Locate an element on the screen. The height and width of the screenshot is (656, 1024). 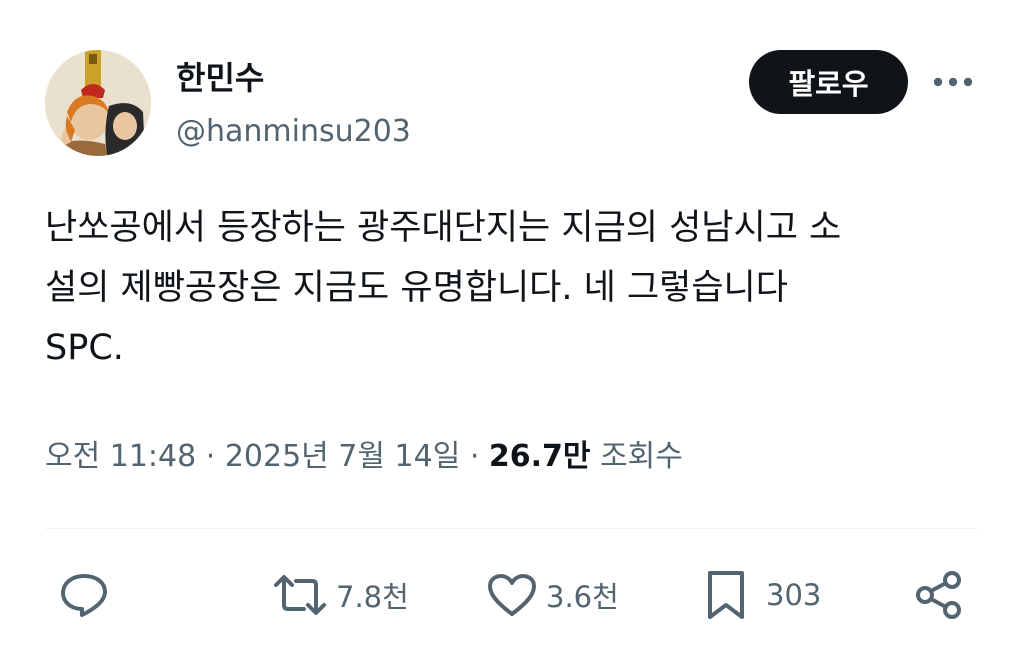
retweet-button: 7.8천 is located at coordinates (340, 595).